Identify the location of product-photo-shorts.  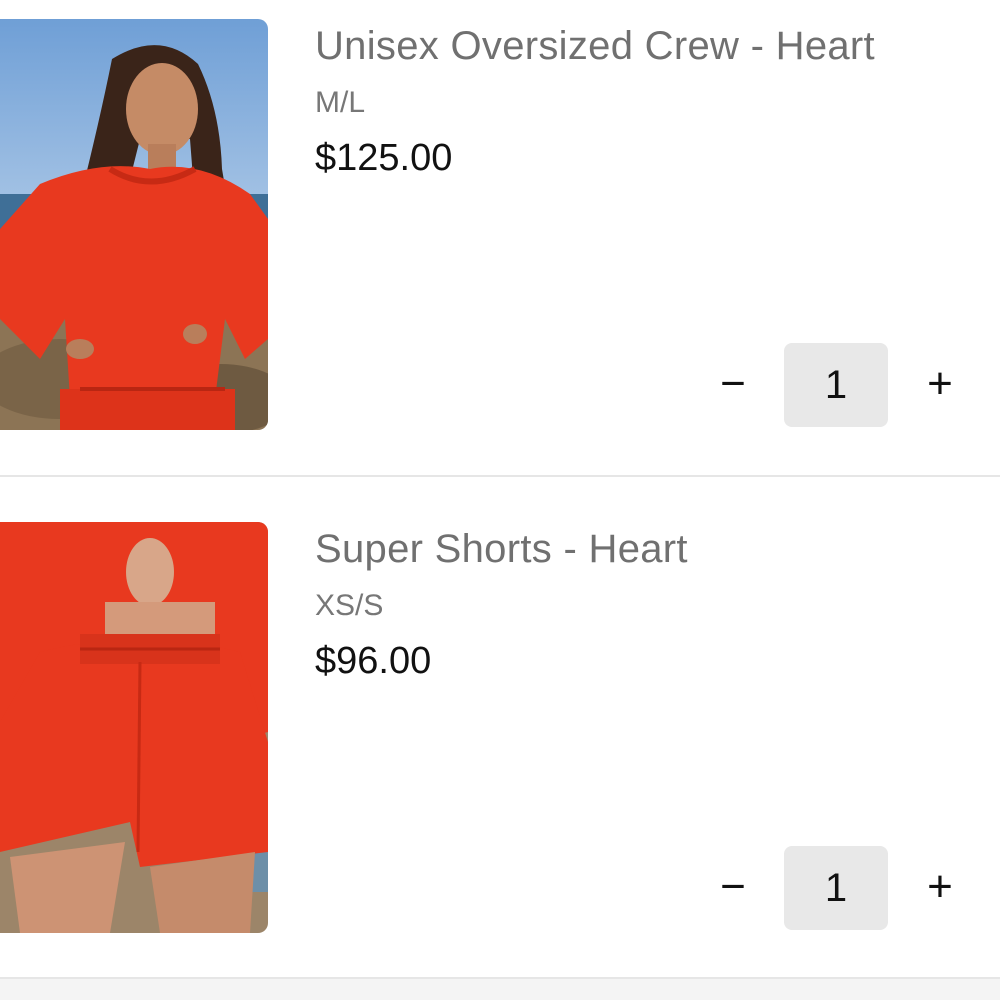
(134, 727).